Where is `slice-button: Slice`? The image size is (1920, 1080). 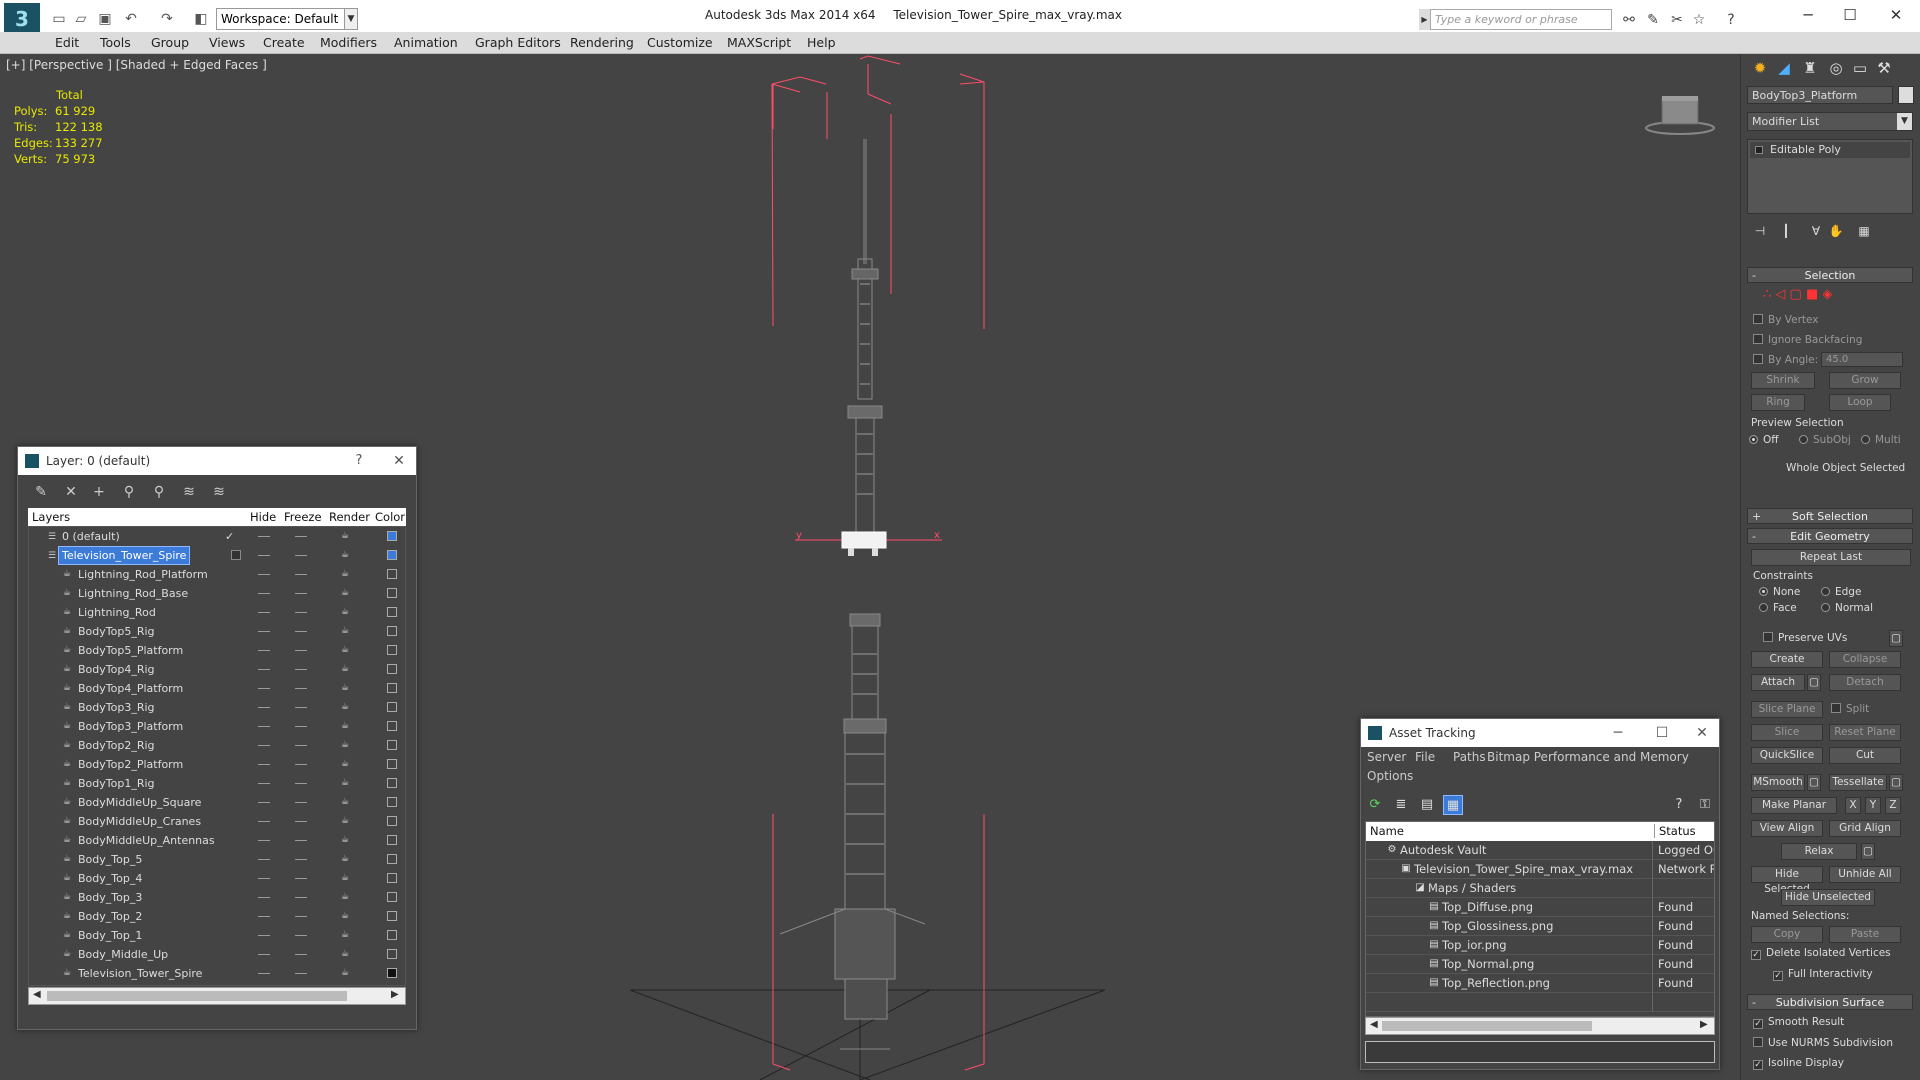
slice-button: Slice is located at coordinates (1787, 732).